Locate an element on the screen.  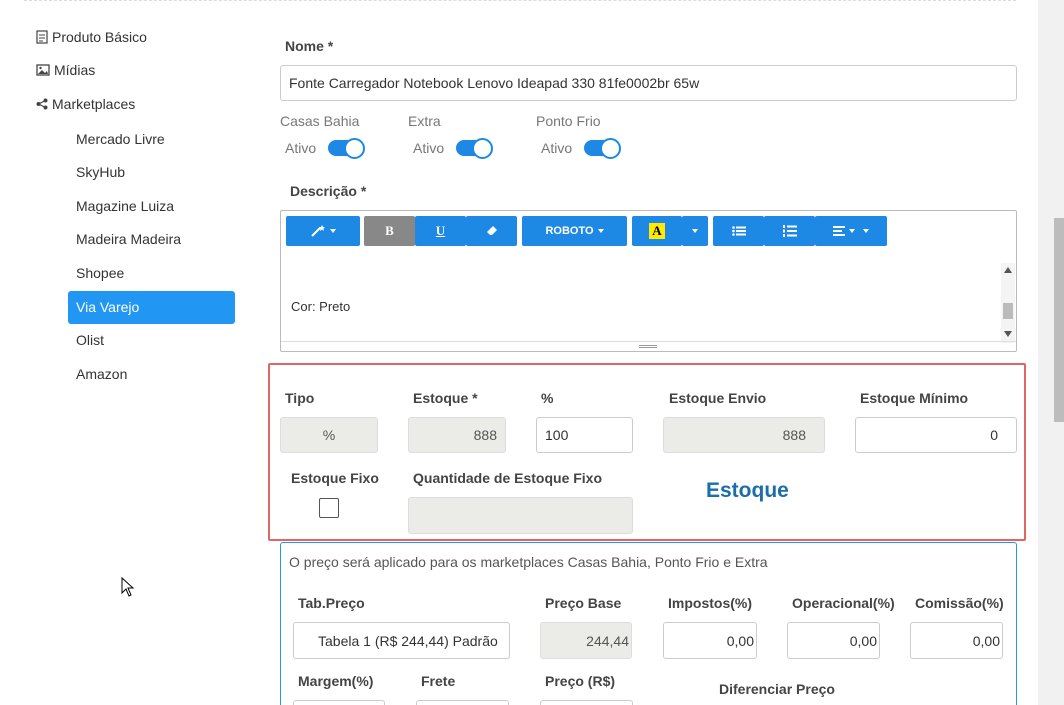
image-icon is located at coordinates (43, 70).